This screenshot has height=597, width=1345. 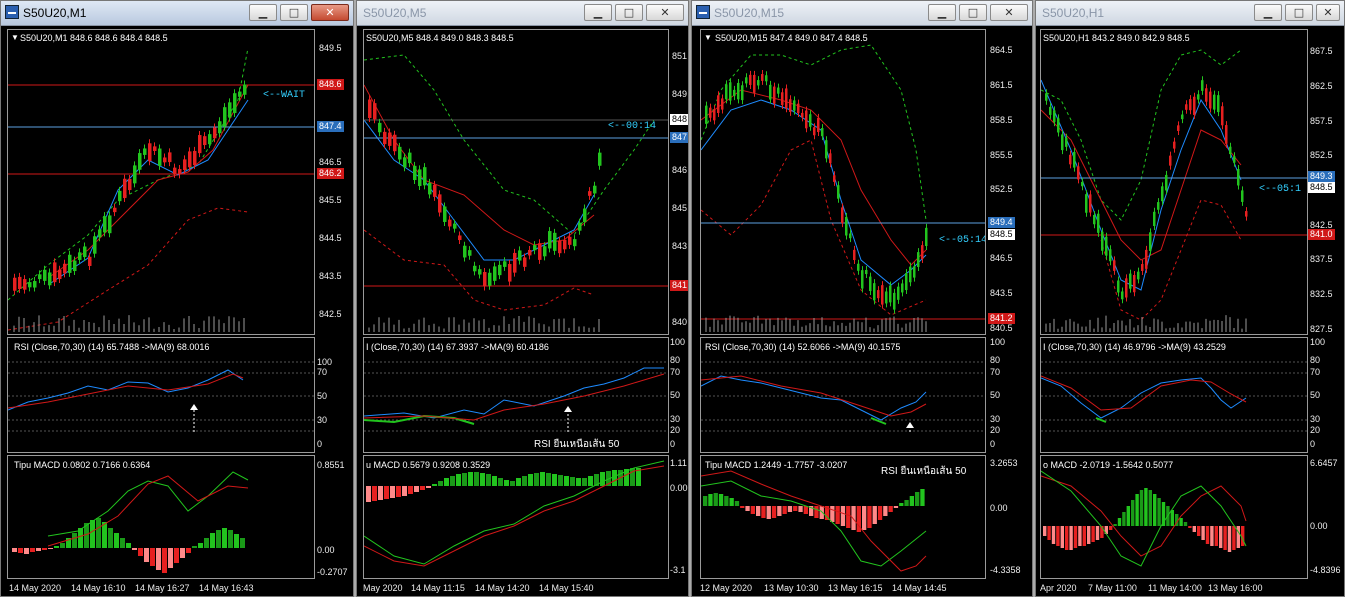 I want to click on macd-canvas, so click(x=1144, y=518).